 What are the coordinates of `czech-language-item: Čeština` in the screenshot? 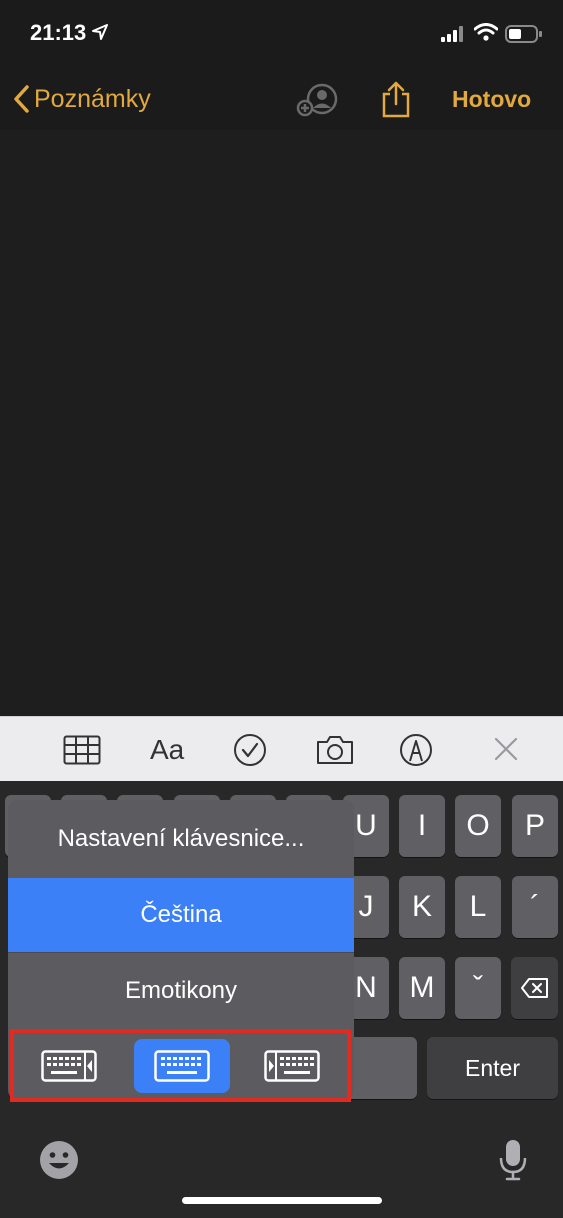 It's located at (181, 915).